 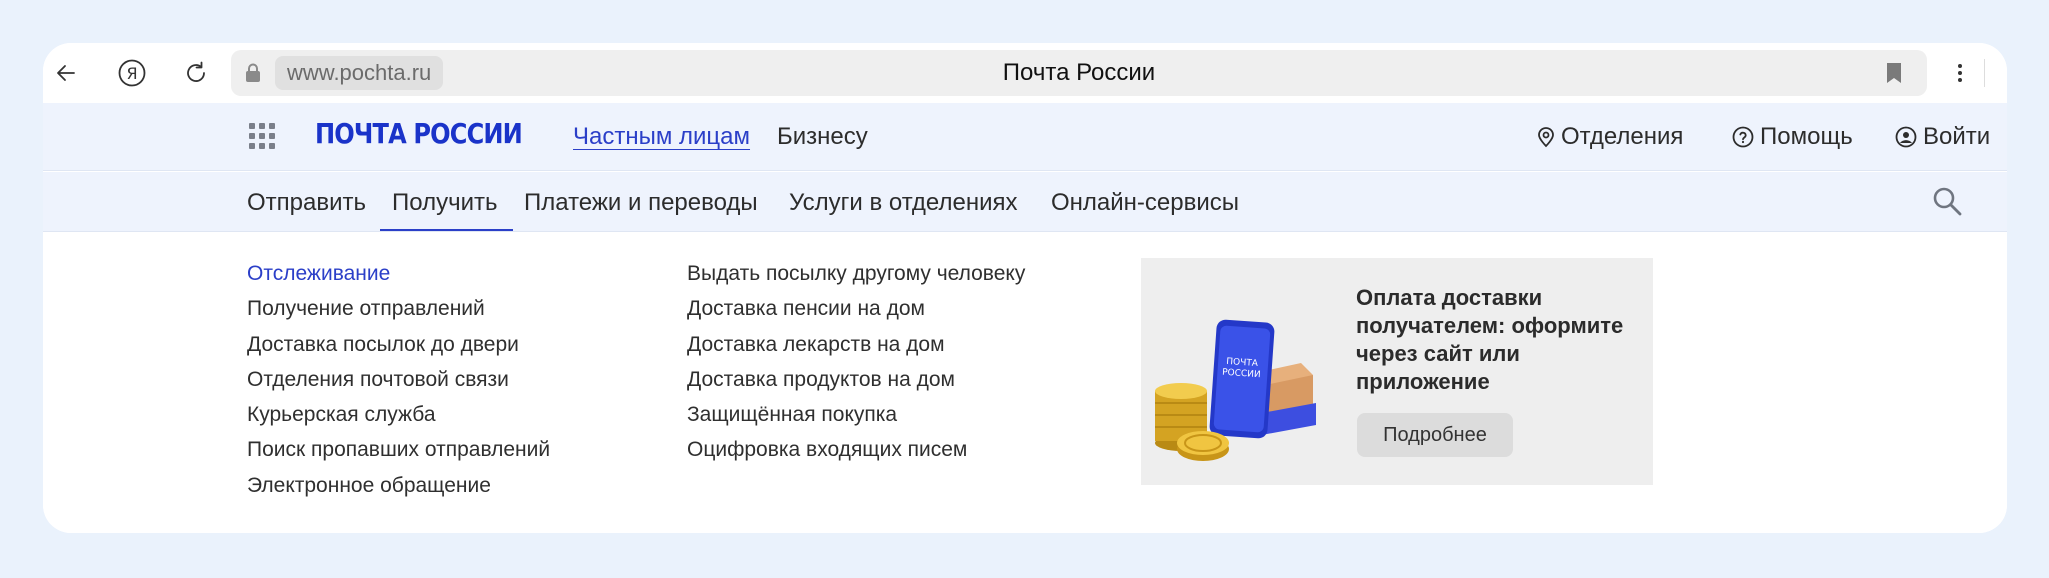 What do you see at coordinates (419, 133) in the screenshot?
I see `logo: ПОЧТА РОССИИ` at bounding box center [419, 133].